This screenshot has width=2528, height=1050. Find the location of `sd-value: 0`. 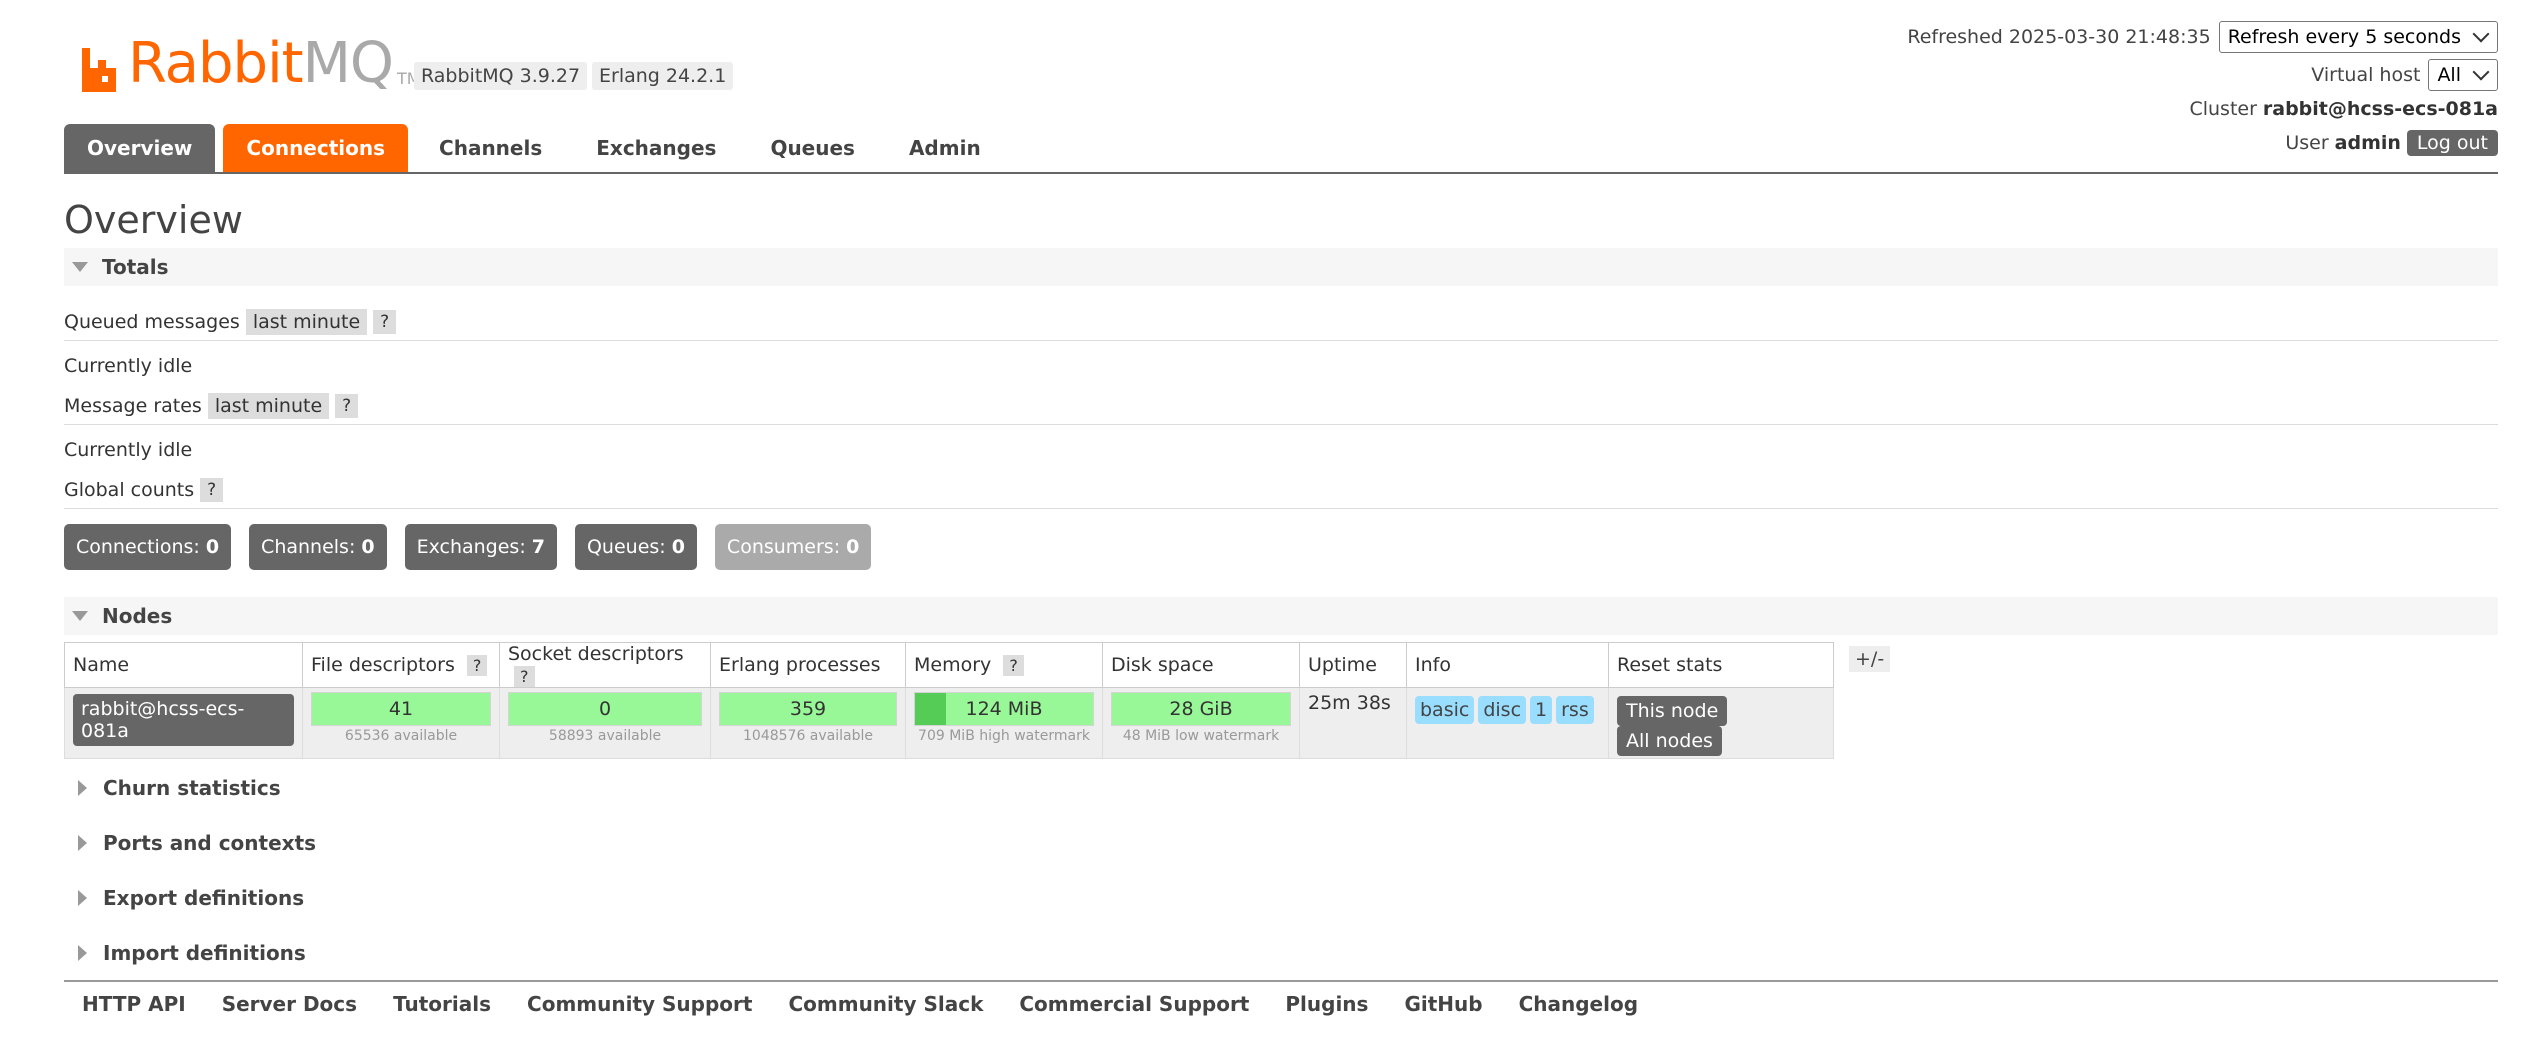

sd-value: 0 is located at coordinates (605, 709).